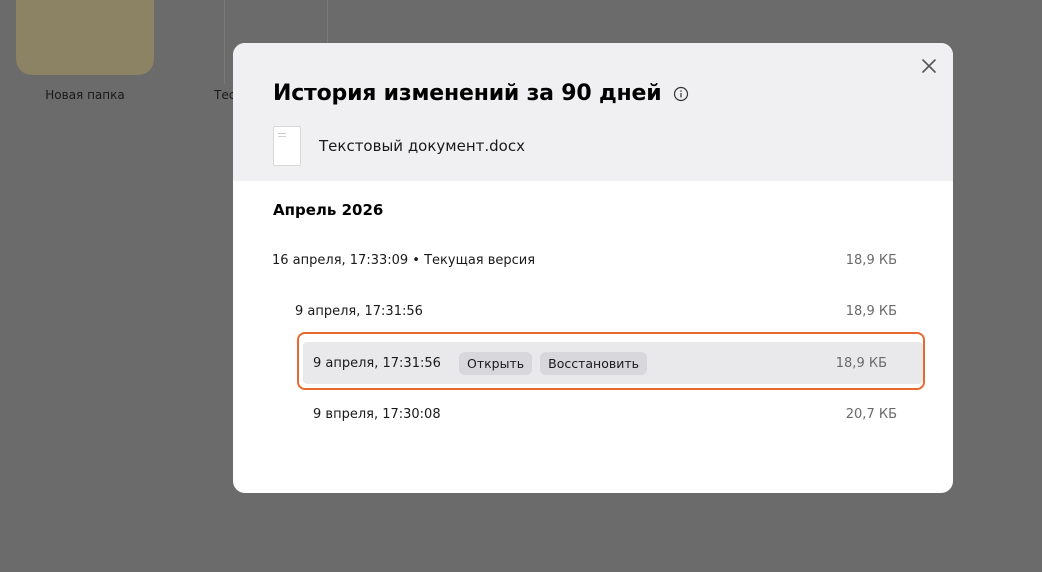 Image resolution: width=1042 pixels, height=572 pixels. What do you see at coordinates (467, 93) in the screenshot?
I see `dialog-title: История изменений за 90 дней` at bounding box center [467, 93].